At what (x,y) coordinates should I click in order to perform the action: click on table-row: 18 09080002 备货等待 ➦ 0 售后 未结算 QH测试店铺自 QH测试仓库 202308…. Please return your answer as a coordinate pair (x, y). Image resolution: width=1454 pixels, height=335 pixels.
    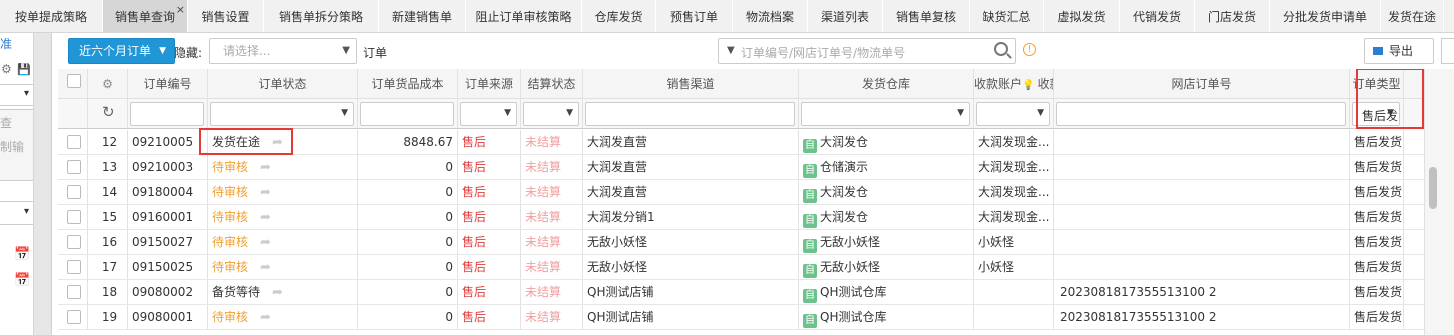
    Looking at the image, I should click on (741, 292).